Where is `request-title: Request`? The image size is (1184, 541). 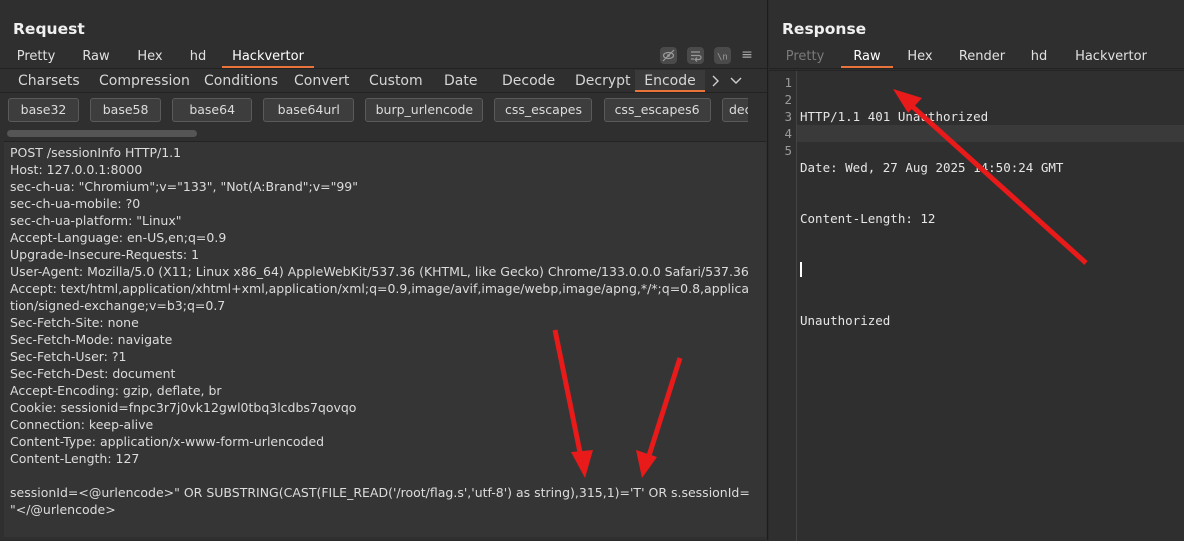
request-title: Request is located at coordinates (49, 29).